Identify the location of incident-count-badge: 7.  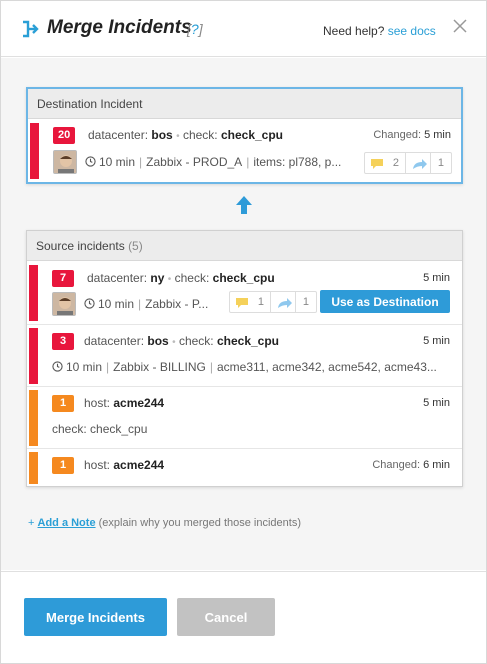
(63, 278).